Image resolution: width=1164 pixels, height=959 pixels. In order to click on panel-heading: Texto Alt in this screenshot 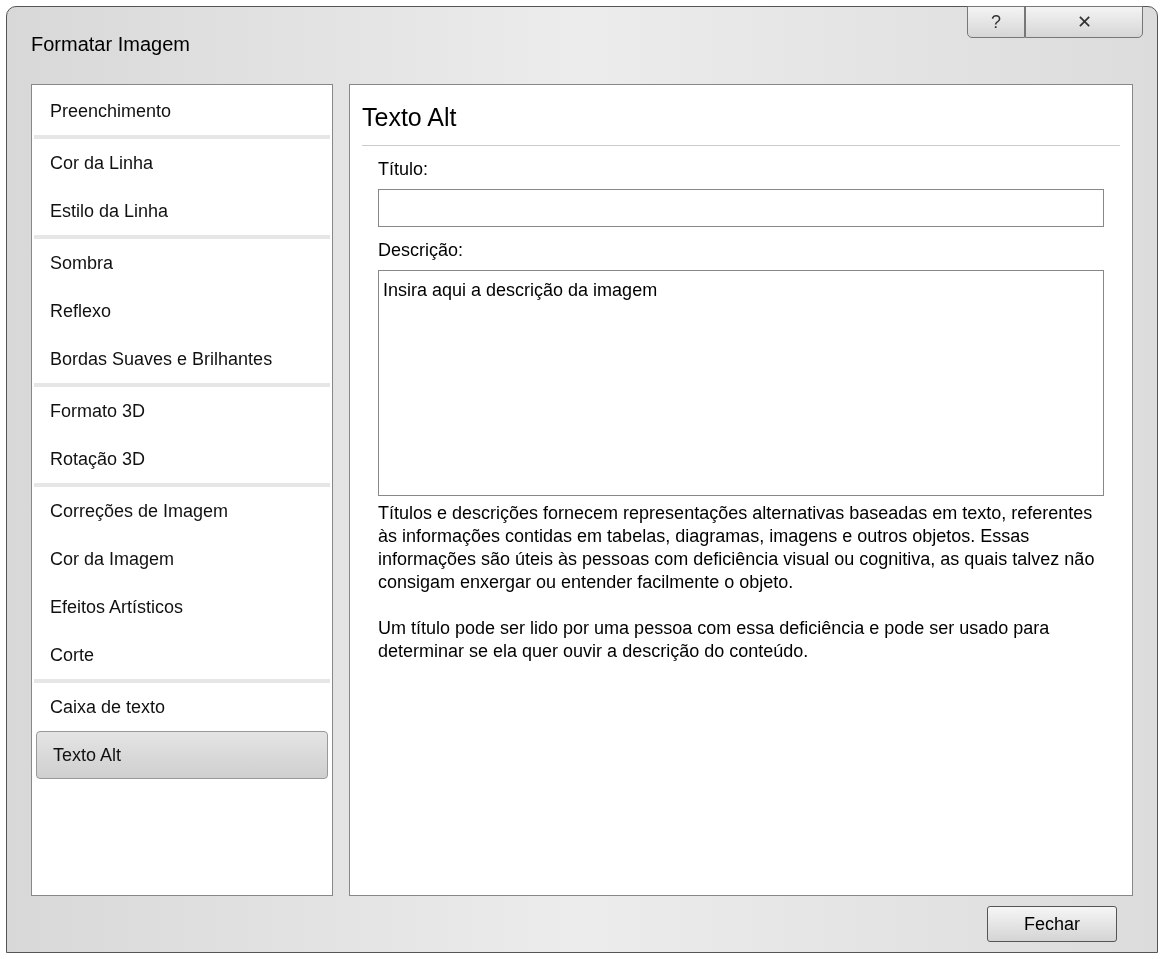, I will do `click(741, 122)`.